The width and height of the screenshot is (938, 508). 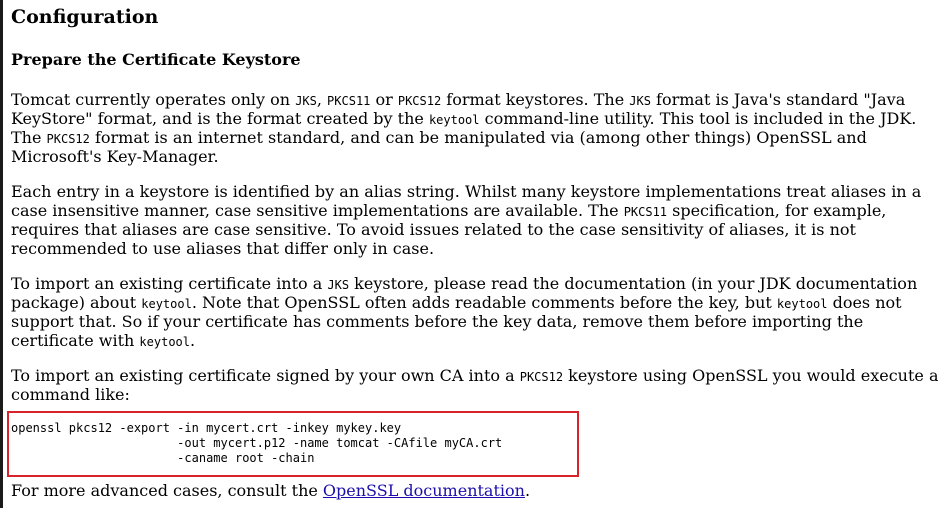 What do you see at coordinates (156, 59) in the screenshot?
I see `subsection-heading: Prepare the Certificate Keystore` at bounding box center [156, 59].